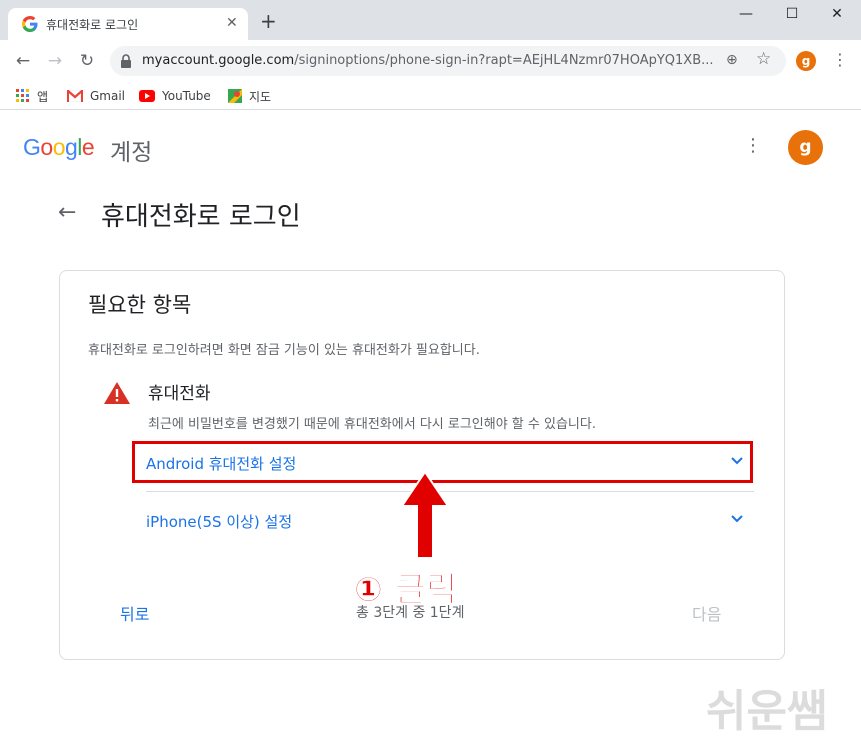 The width and height of the screenshot is (861, 749). Describe the element at coordinates (767, 711) in the screenshot. I see `watermark: 쉬운쌤` at that location.